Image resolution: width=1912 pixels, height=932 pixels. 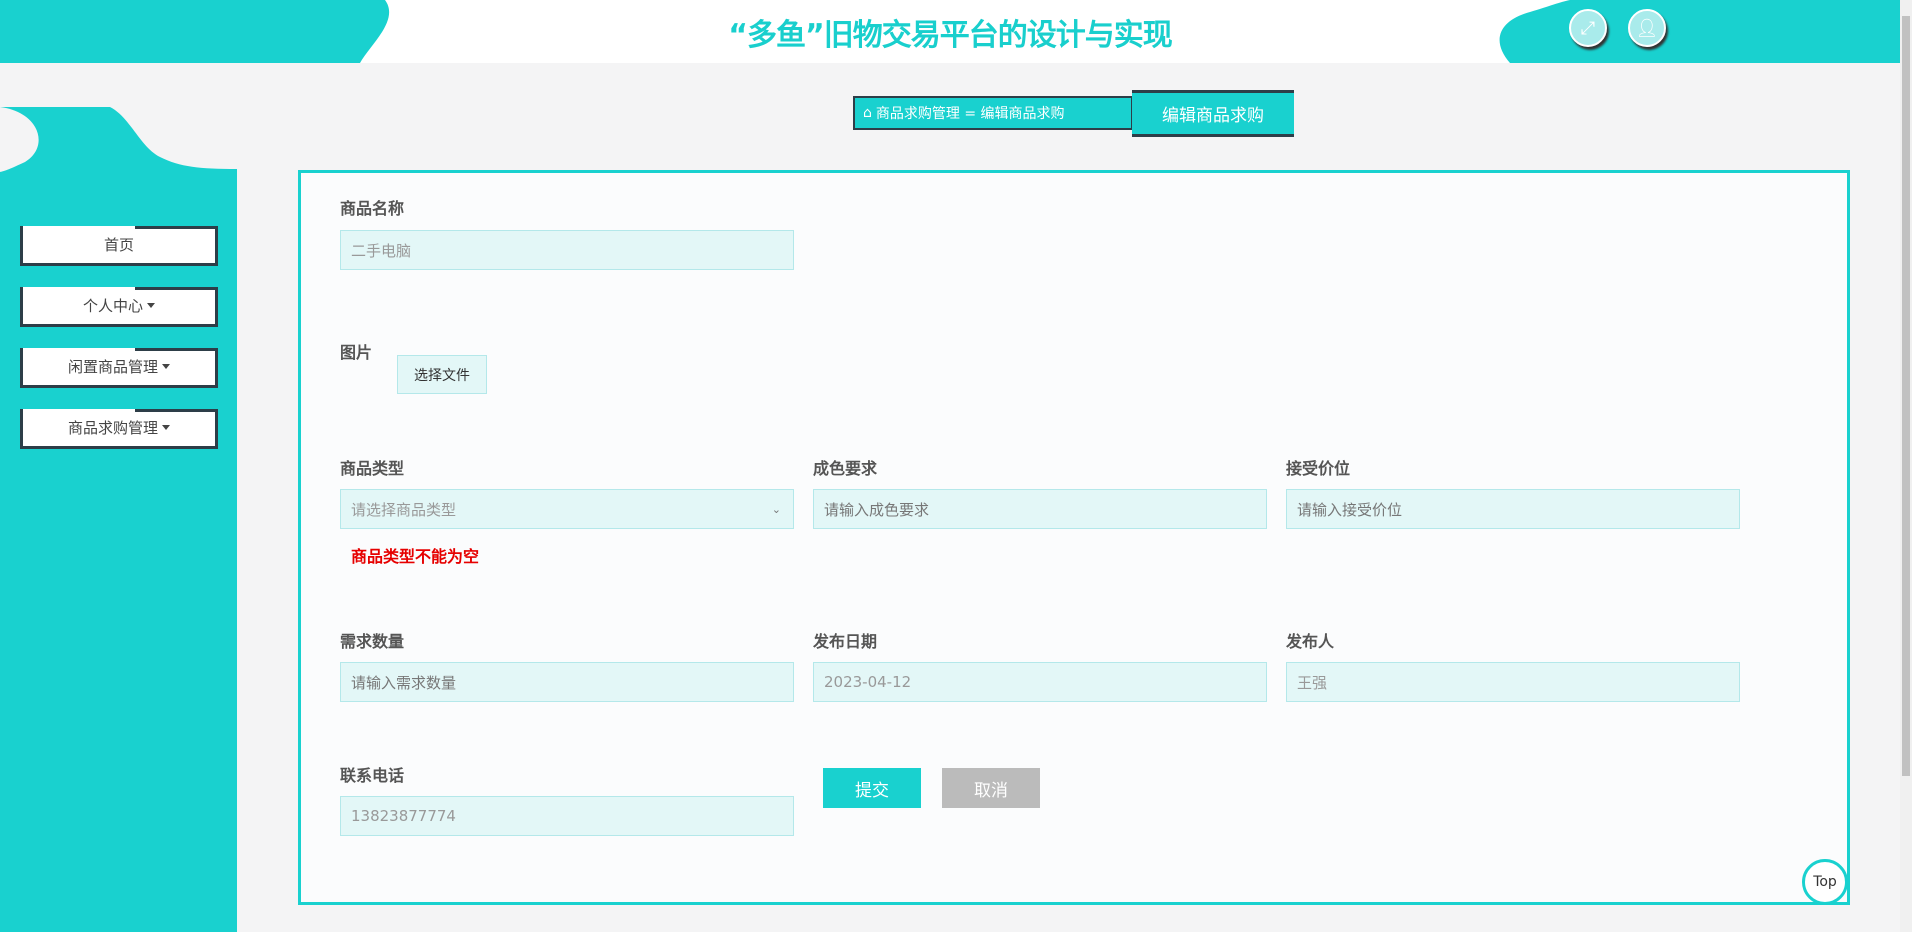 I want to click on publisher-label: 发布人, so click(x=1310, y=641).